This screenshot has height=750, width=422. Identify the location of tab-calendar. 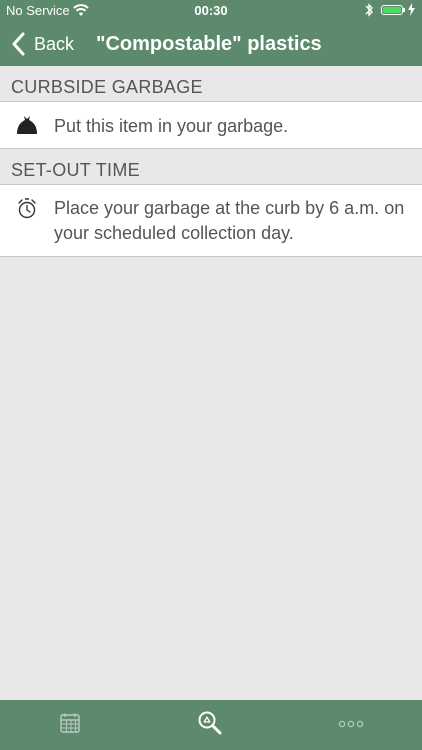
(70, 725).